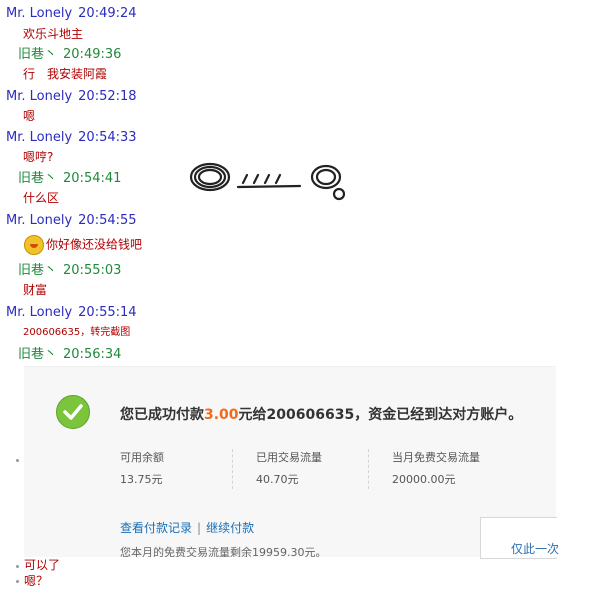 The image size is (613, 595). I want to click on message-text: 什么区, so click(41, 198).